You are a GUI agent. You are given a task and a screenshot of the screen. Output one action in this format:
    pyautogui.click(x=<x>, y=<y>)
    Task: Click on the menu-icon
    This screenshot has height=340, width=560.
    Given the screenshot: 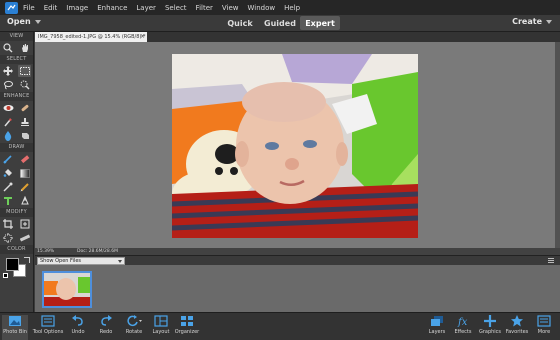 What is the action you would take?
    pyautogui.click(x=551, y=260)
    